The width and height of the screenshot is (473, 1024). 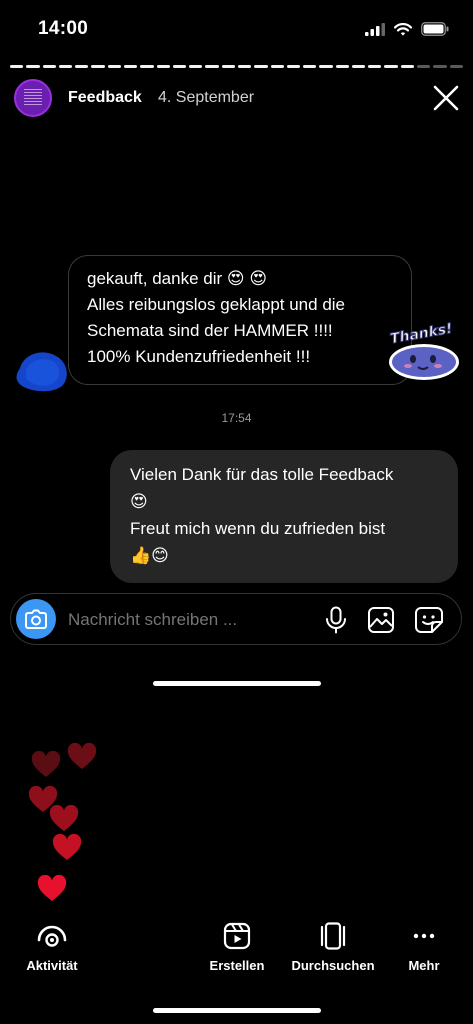 What do you see at coordinates (105, 98) in the screenshot?
I see `story-title: Feedback` at bounding box center [105, 98].